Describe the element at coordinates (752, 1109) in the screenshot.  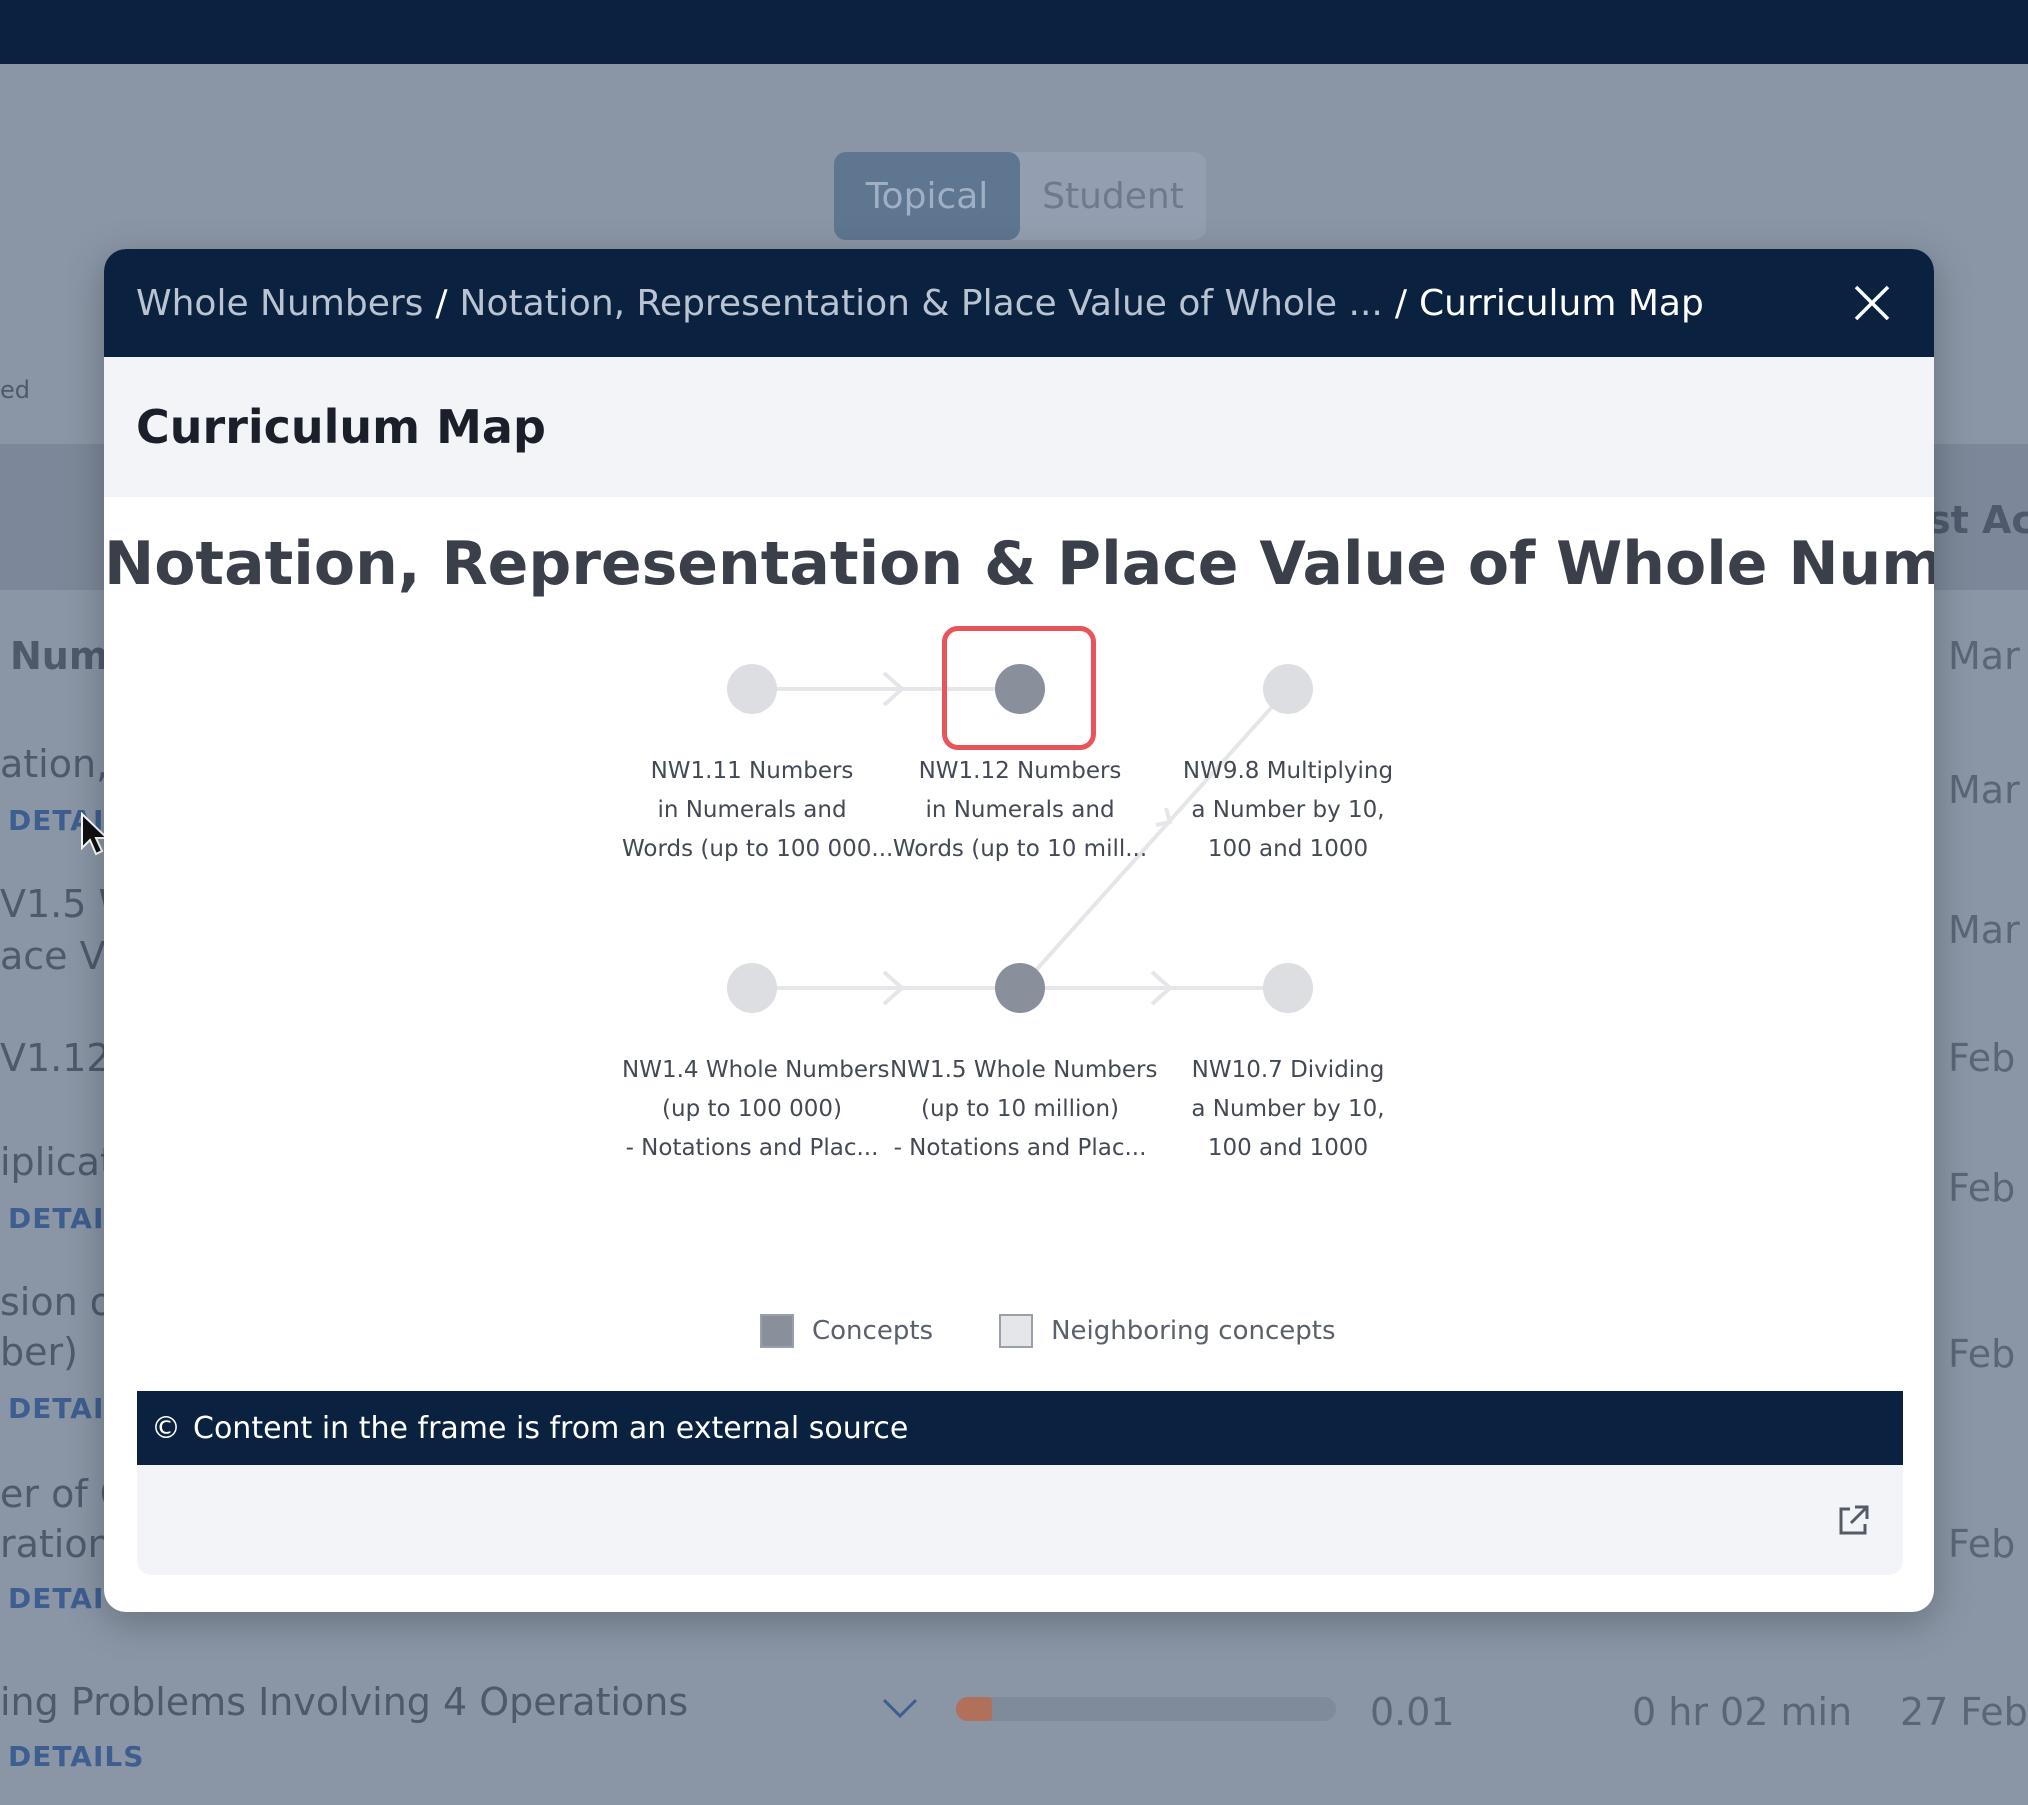
I see `label-line: (up to 100 000)` at that location.